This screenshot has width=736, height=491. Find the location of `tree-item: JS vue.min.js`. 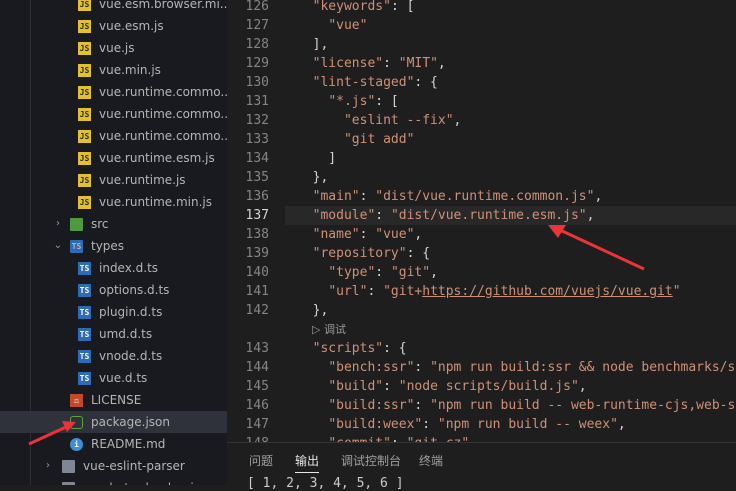

tree-item: JS vue.min.js is located at coordinates (113, 70).